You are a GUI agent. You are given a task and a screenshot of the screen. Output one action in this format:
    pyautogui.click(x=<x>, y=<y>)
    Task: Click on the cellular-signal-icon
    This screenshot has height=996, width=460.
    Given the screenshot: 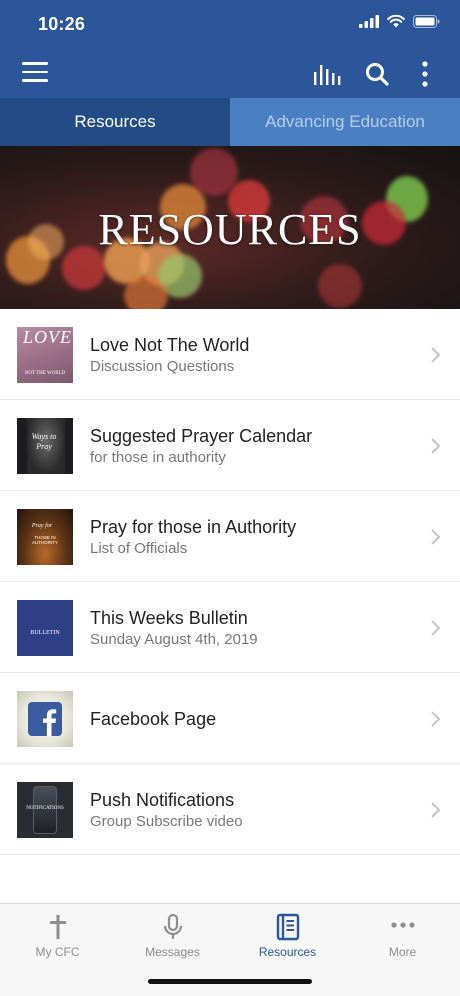 What is the action you would take?
    pyautogui.click(x=369, y=21)
    